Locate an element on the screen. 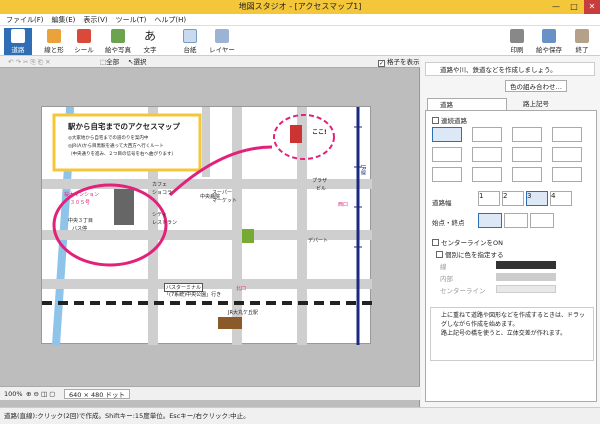 The width and height of the screenshot is (600, 424). shape-tool-label: 線と形 is located at coordinates (54, 50).